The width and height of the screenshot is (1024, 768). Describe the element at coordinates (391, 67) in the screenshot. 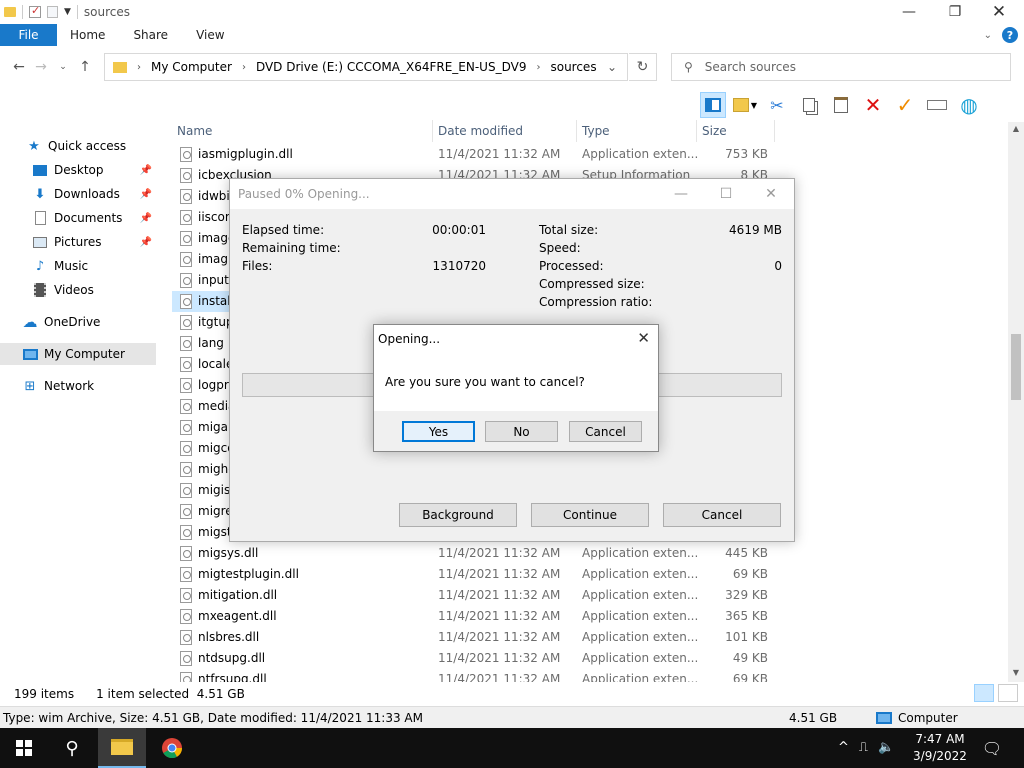

I see `breadcrumb-dvd-drive: DVD Drive (E:) CCCOMA_X64FRE_EN-US_DV9` at that location.